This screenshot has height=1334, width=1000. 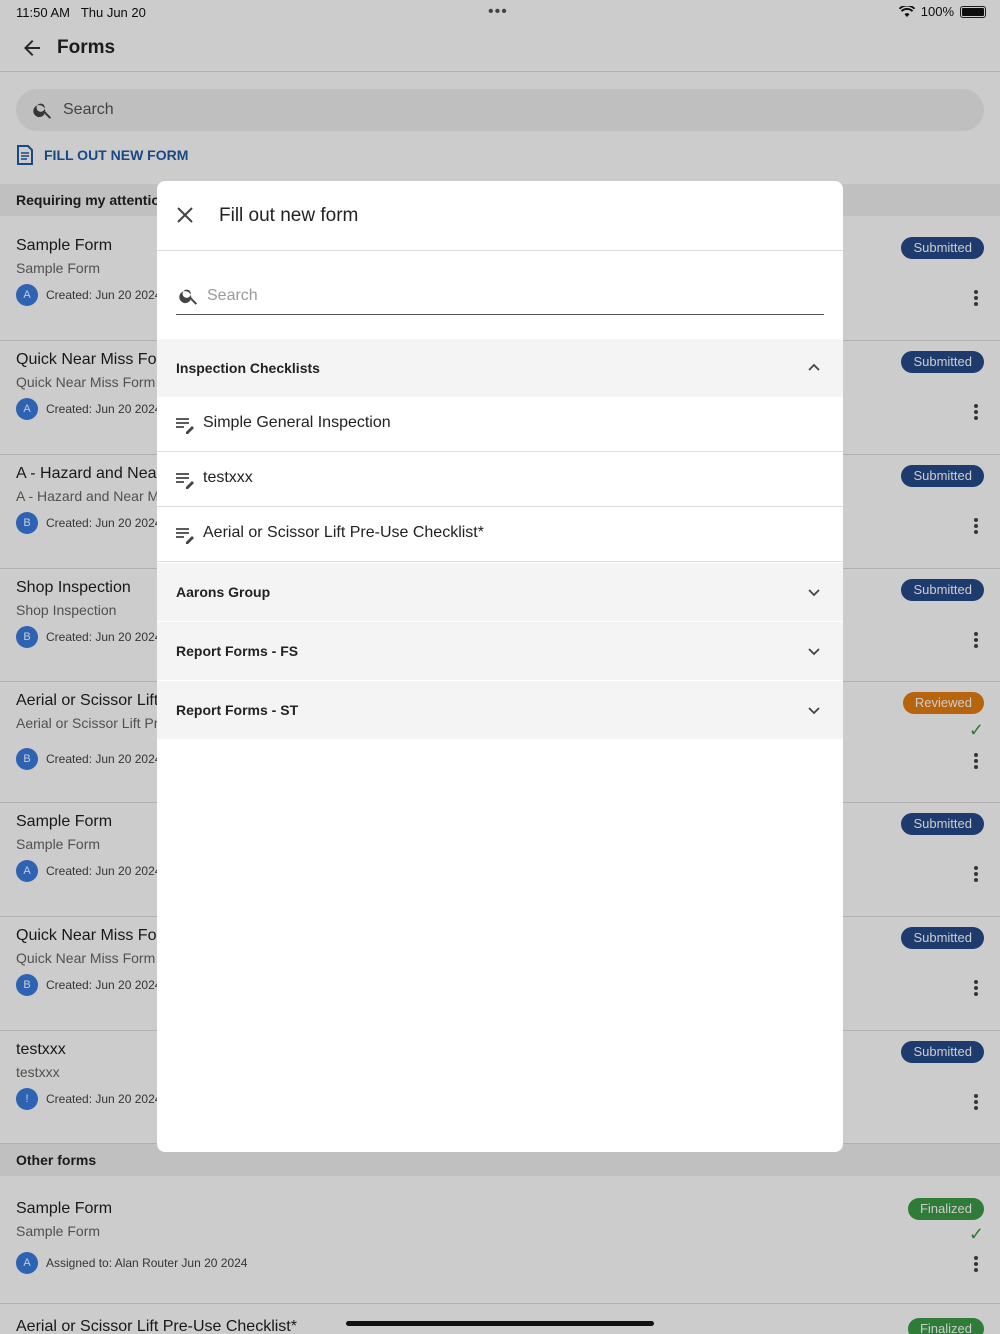 What do you see at coordinates (500, 1323) in the screenshot?
I see `home-indicator` at bounding box center [500, 1323].